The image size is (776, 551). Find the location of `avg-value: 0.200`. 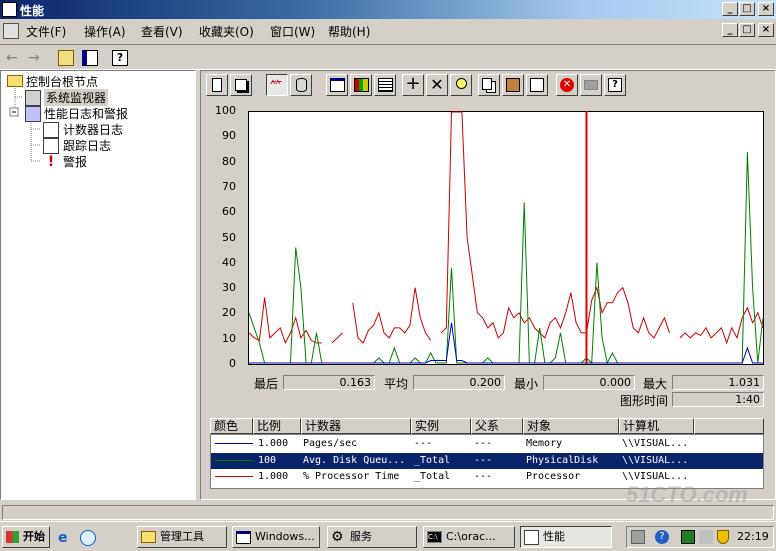

avg-value: 0.200 is located at coordinates (459, 382).